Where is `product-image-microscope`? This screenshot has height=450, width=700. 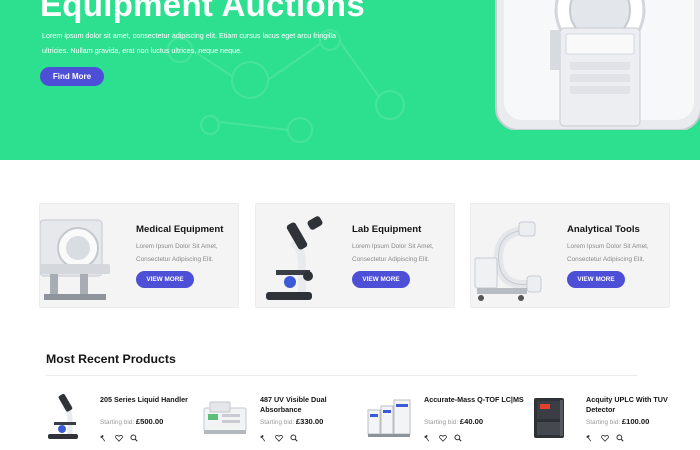
product-image-microscope is located at coordinates (63, 416).